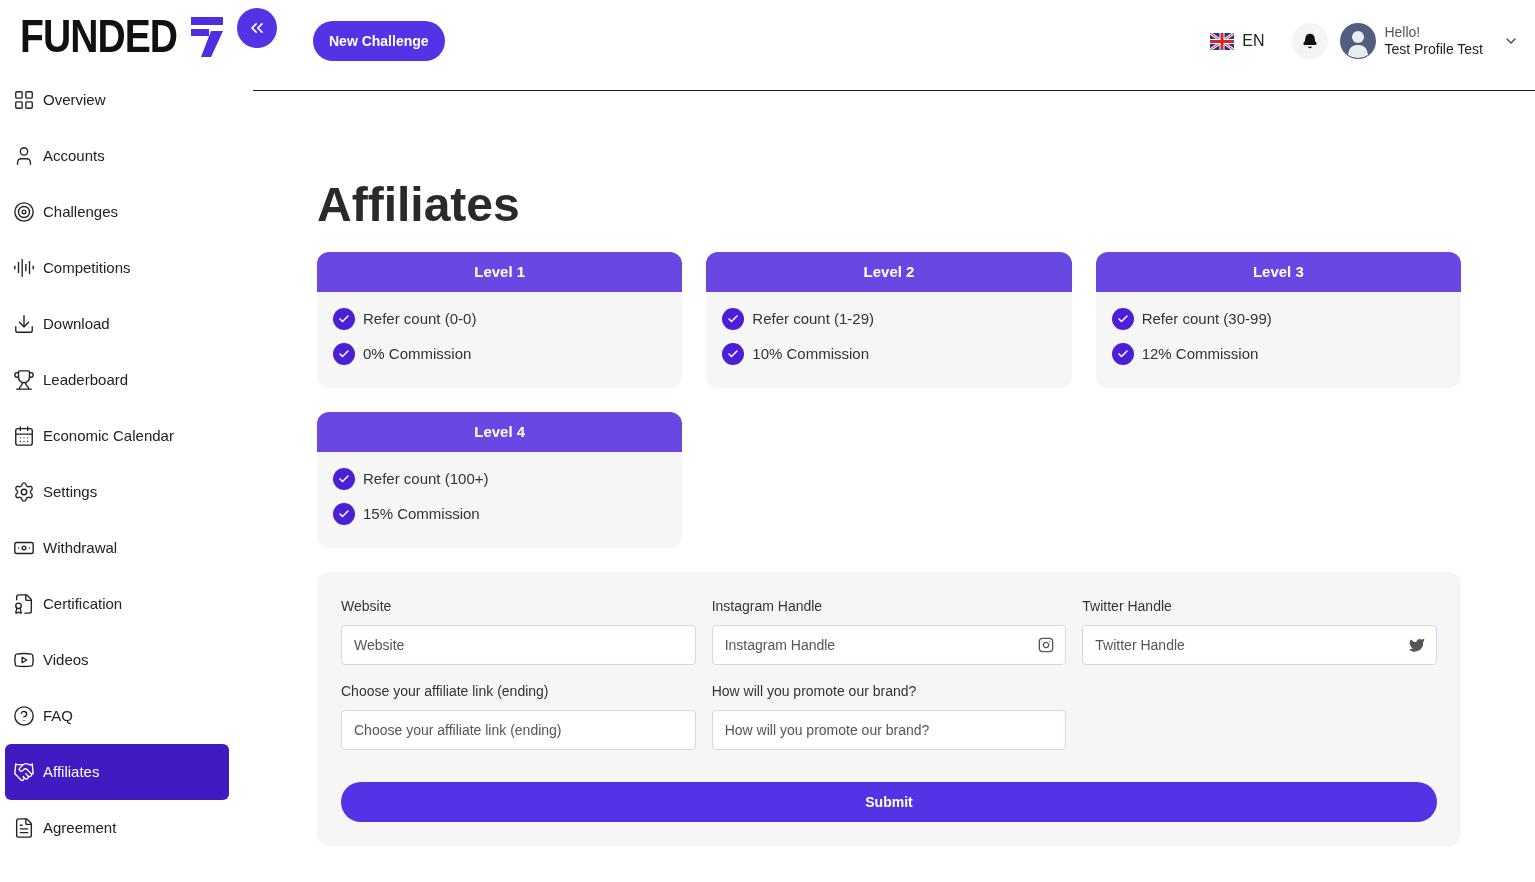  What do you see at coordinates (518, 730) in the screenshot?
I see `input-field: Choose your affiliate link (ending)` at bounding box center [518, 730].